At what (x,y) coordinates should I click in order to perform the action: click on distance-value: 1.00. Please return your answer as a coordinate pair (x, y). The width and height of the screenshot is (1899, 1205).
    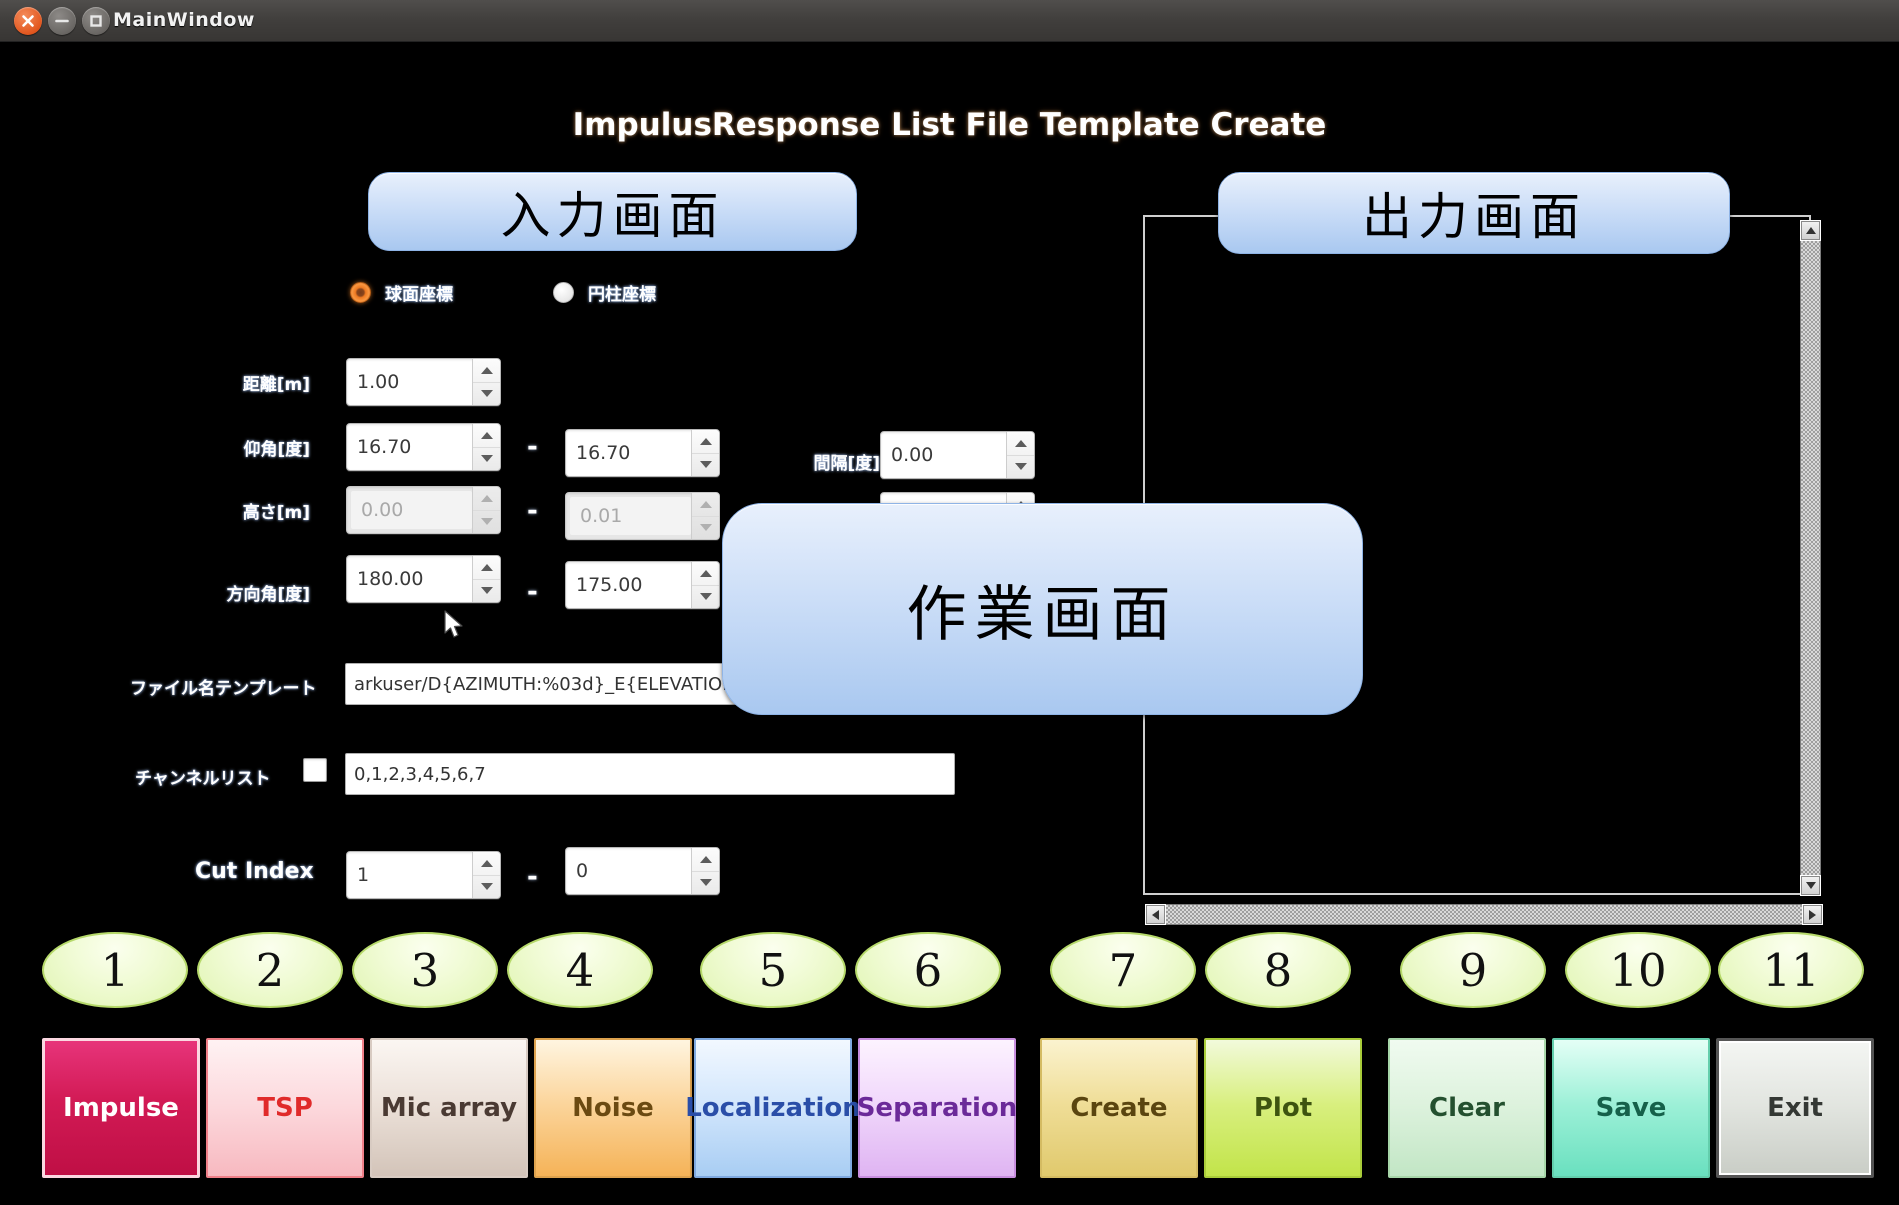
    Looking at the image, I should click on (378, 382).